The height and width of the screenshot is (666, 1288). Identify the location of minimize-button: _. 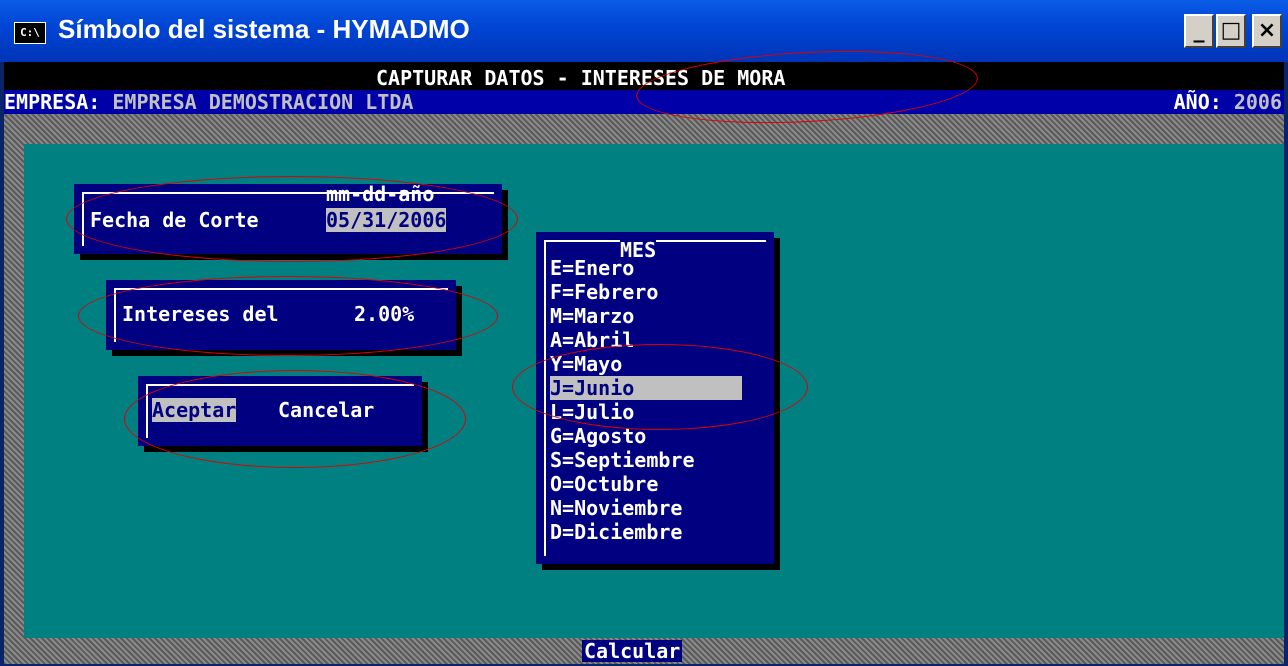
(1199, 31).